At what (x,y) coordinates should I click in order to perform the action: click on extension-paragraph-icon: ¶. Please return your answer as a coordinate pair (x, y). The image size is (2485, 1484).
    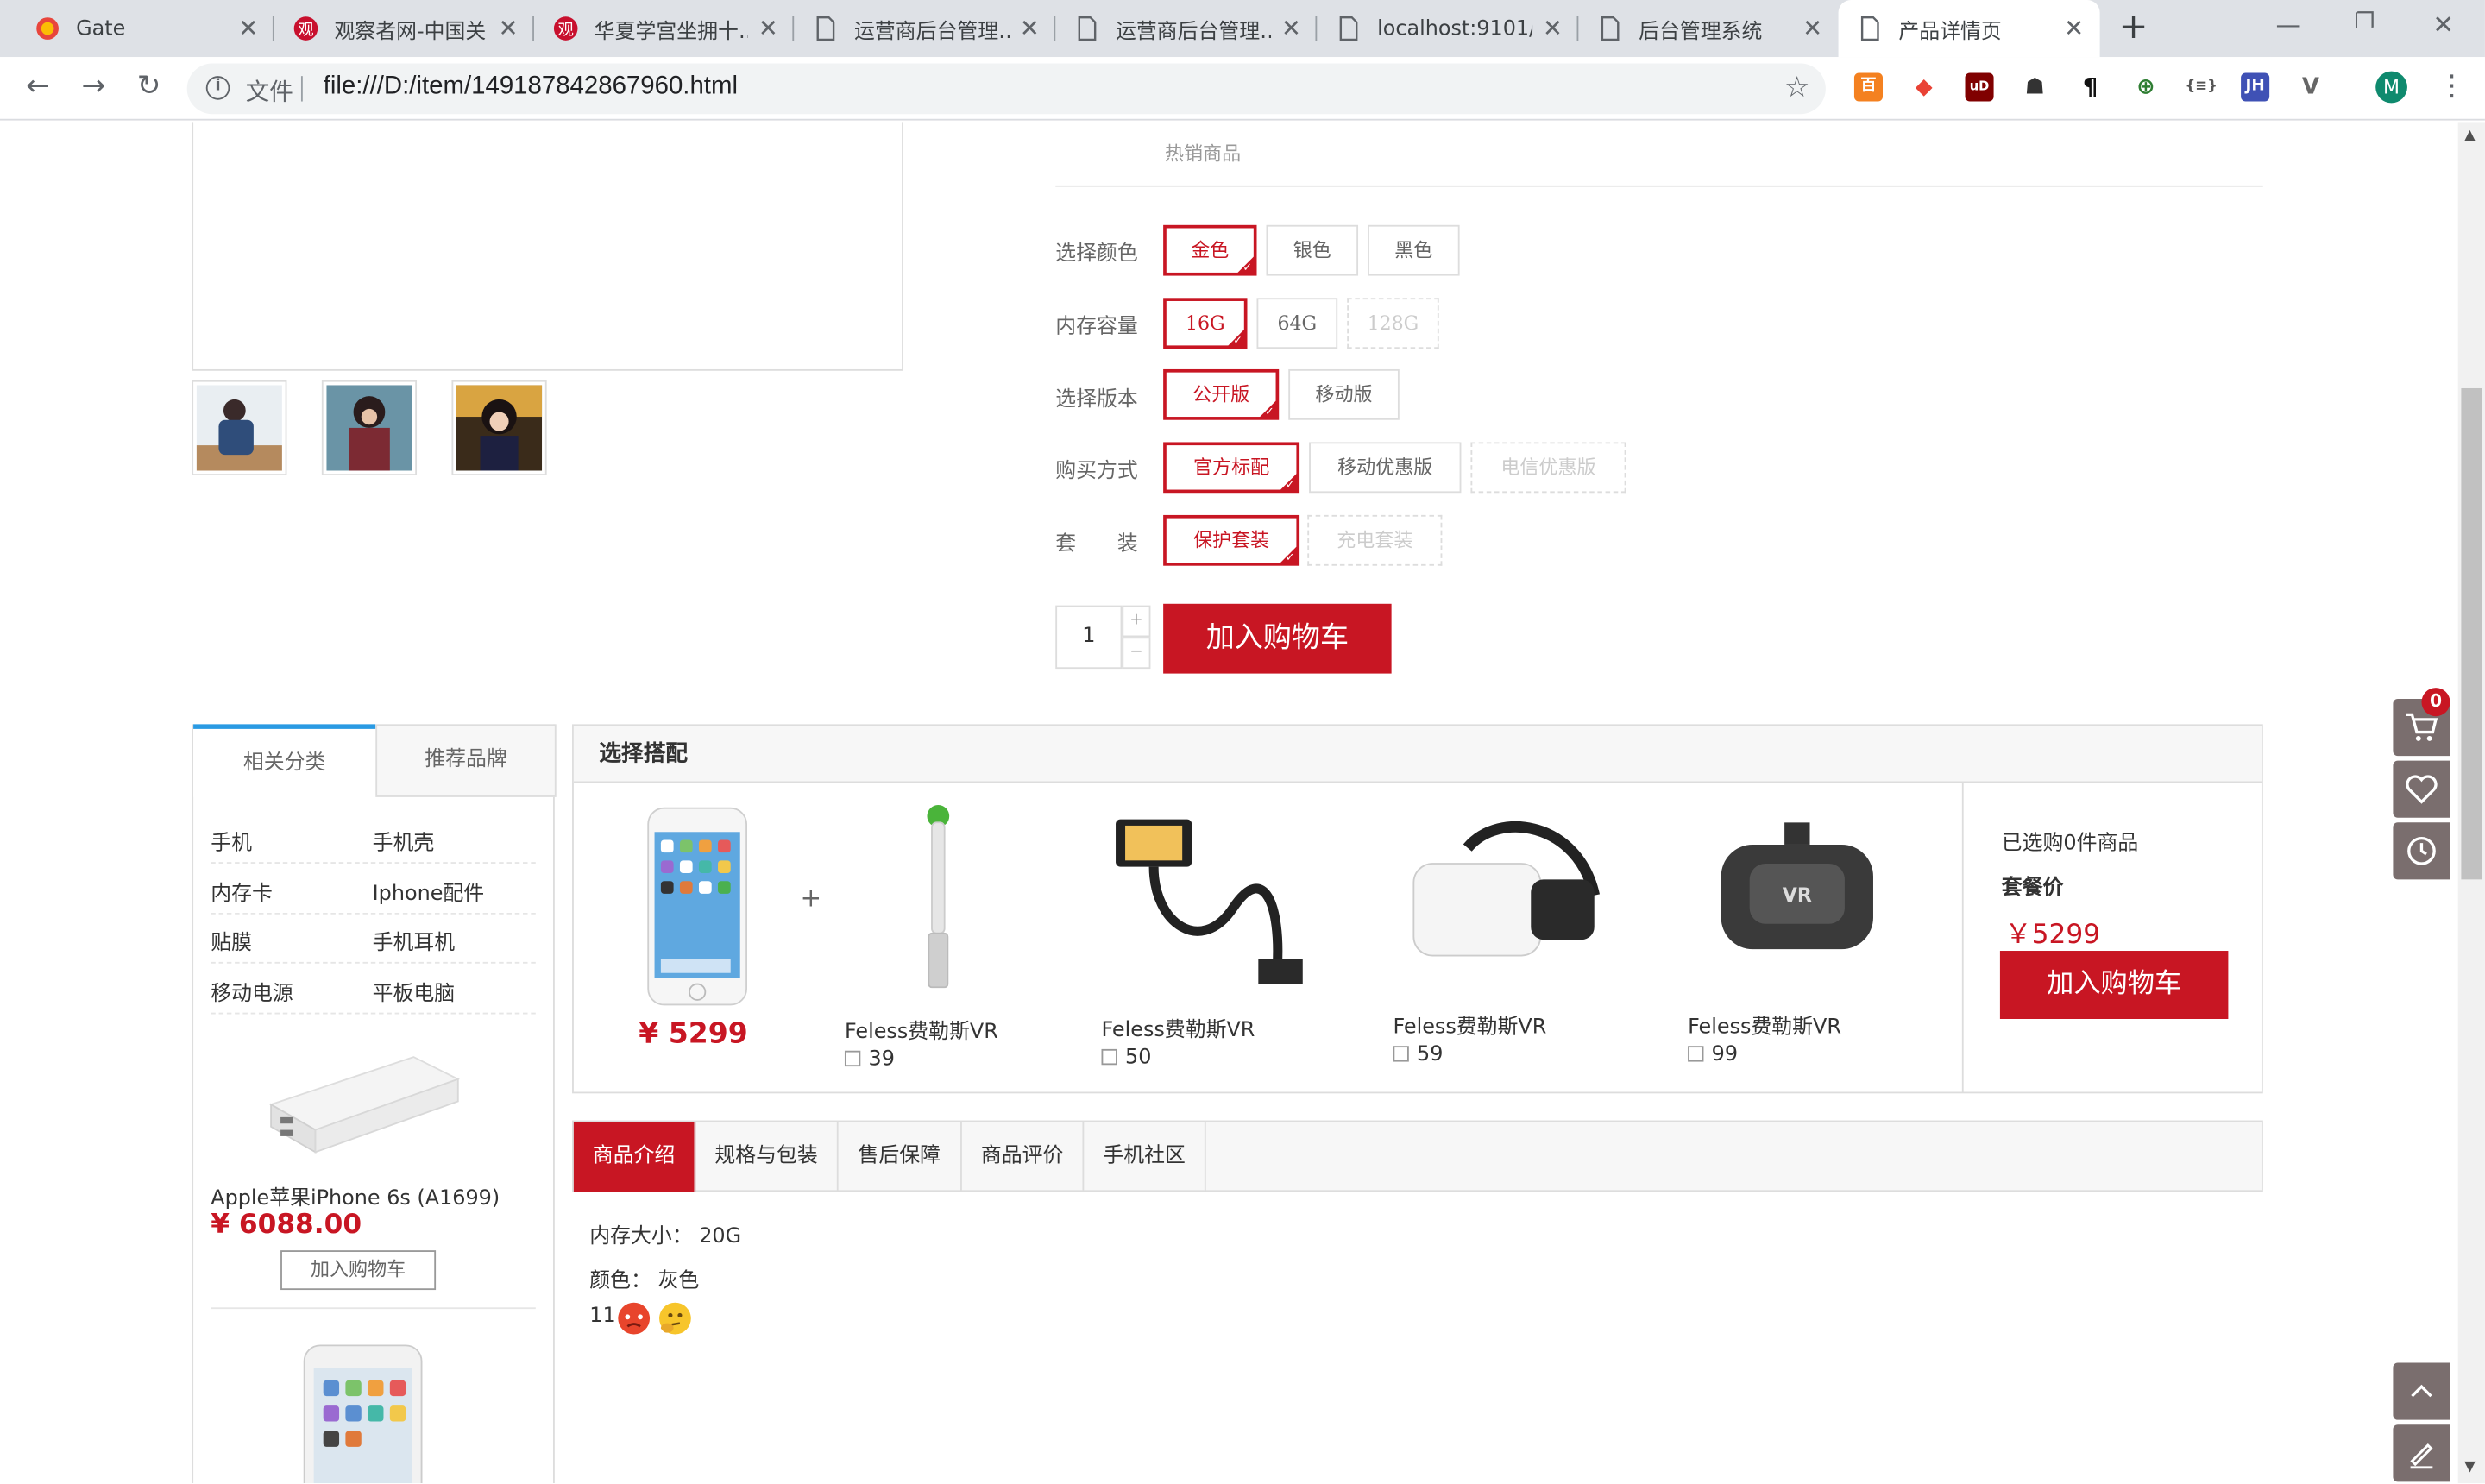
    Looking at the image, I should click on (2090, 87).